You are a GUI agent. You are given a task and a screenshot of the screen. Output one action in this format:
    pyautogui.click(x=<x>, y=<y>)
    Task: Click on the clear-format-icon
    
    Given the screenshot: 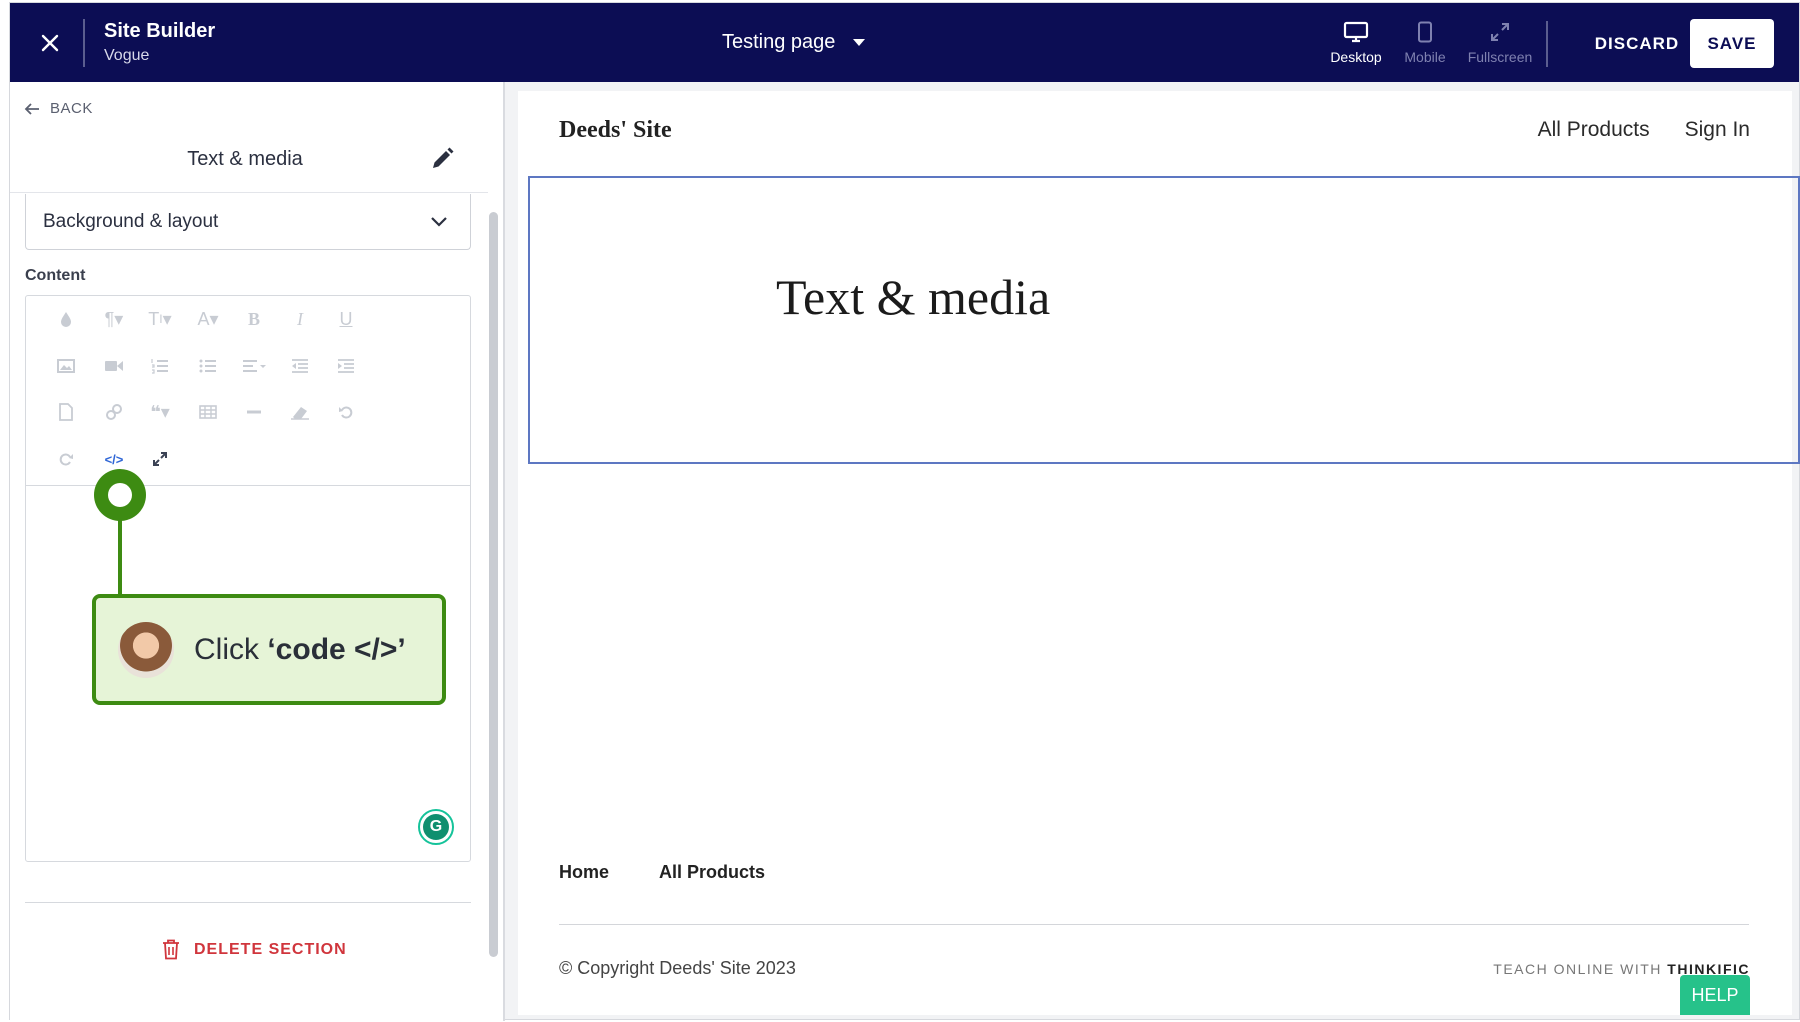 What is the action you would take?
    pyautogui.click(x=300, y=412)
    